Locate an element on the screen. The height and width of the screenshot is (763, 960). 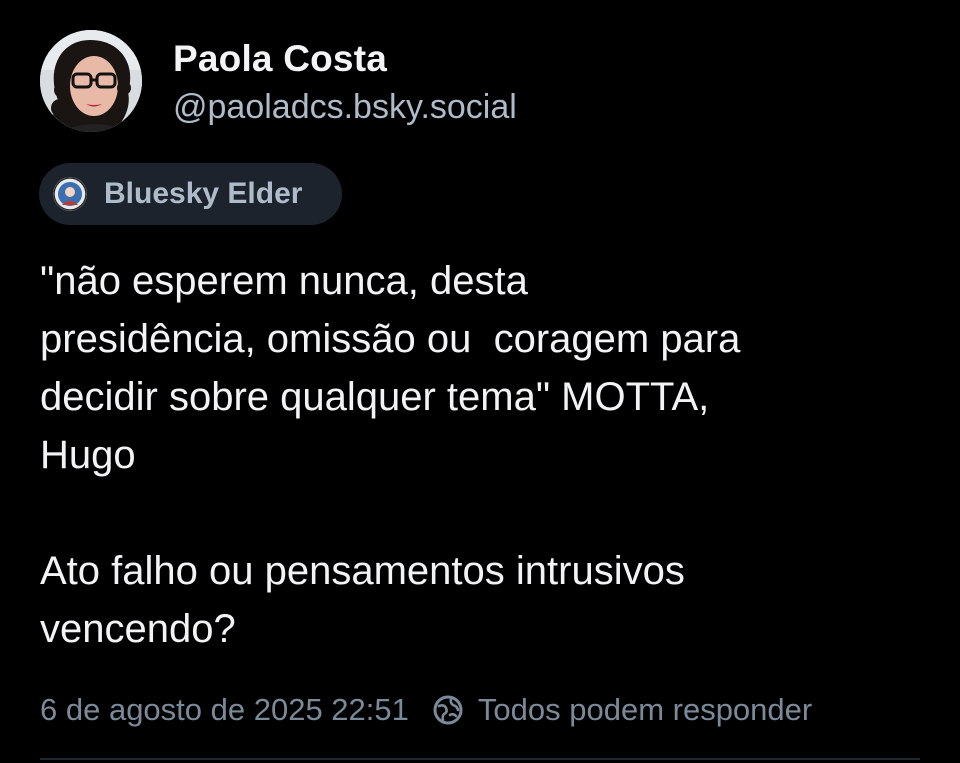
avatar-photo-icon is located at coordinates (91, 81).